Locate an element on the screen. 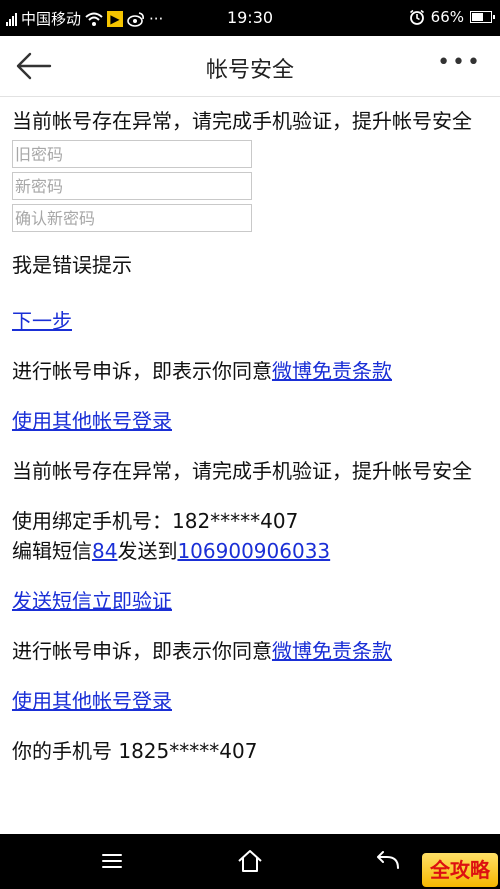 The width and height of the screenshot is (500, 889). new-password-input is located at coordinates (132, 186).